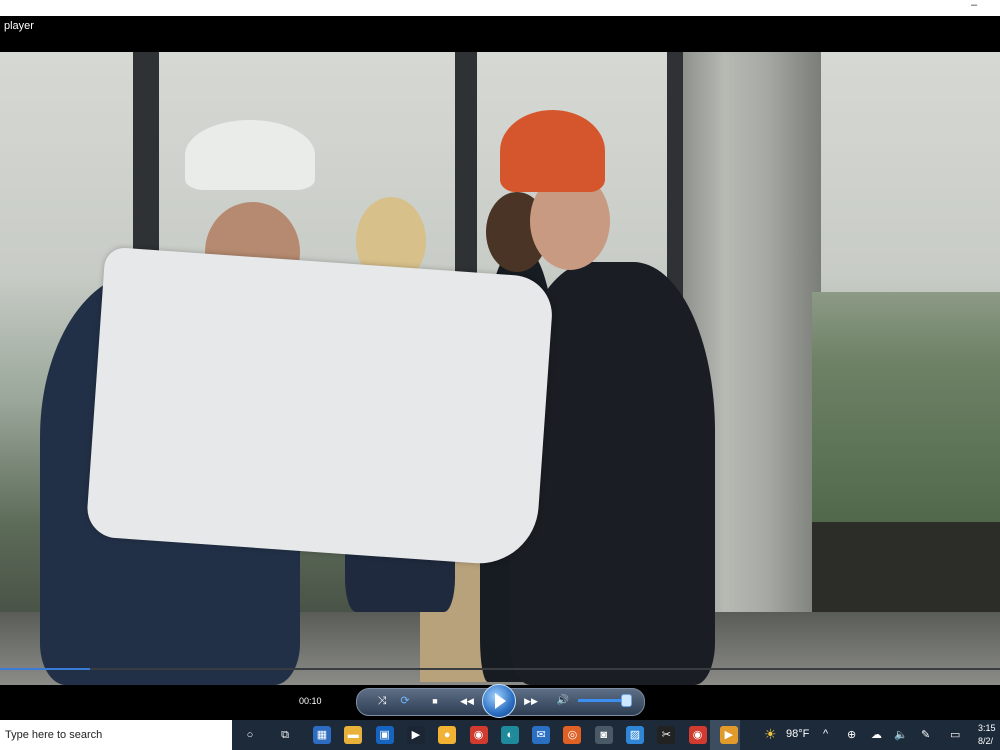 This screenshot has height=750, width=1000. Describe the element at coordinates (116, 735) in the screenshot. I see `taskbar-search-box: Type here to search` at that location.